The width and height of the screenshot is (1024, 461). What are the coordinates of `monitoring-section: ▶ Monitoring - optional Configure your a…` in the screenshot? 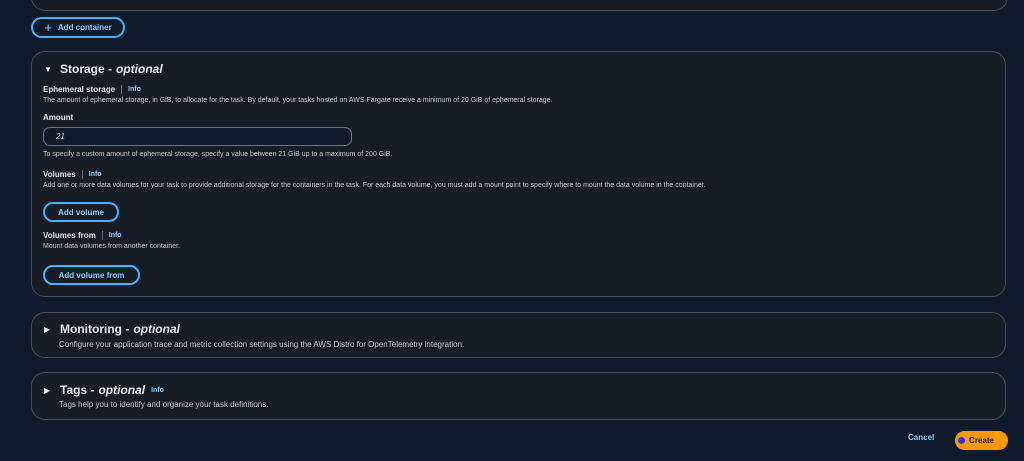 It's located at (518, 335).